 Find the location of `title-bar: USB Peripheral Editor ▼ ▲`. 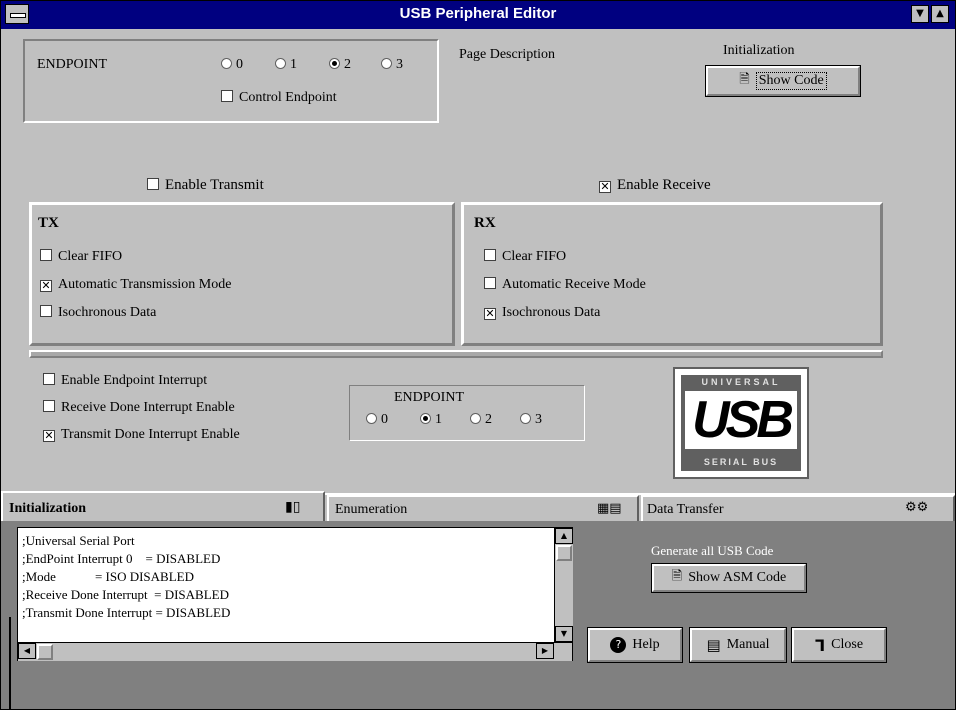

title-bar: USB Peripheral Editor ▼ ▲ is located at coordinates (478, 15).